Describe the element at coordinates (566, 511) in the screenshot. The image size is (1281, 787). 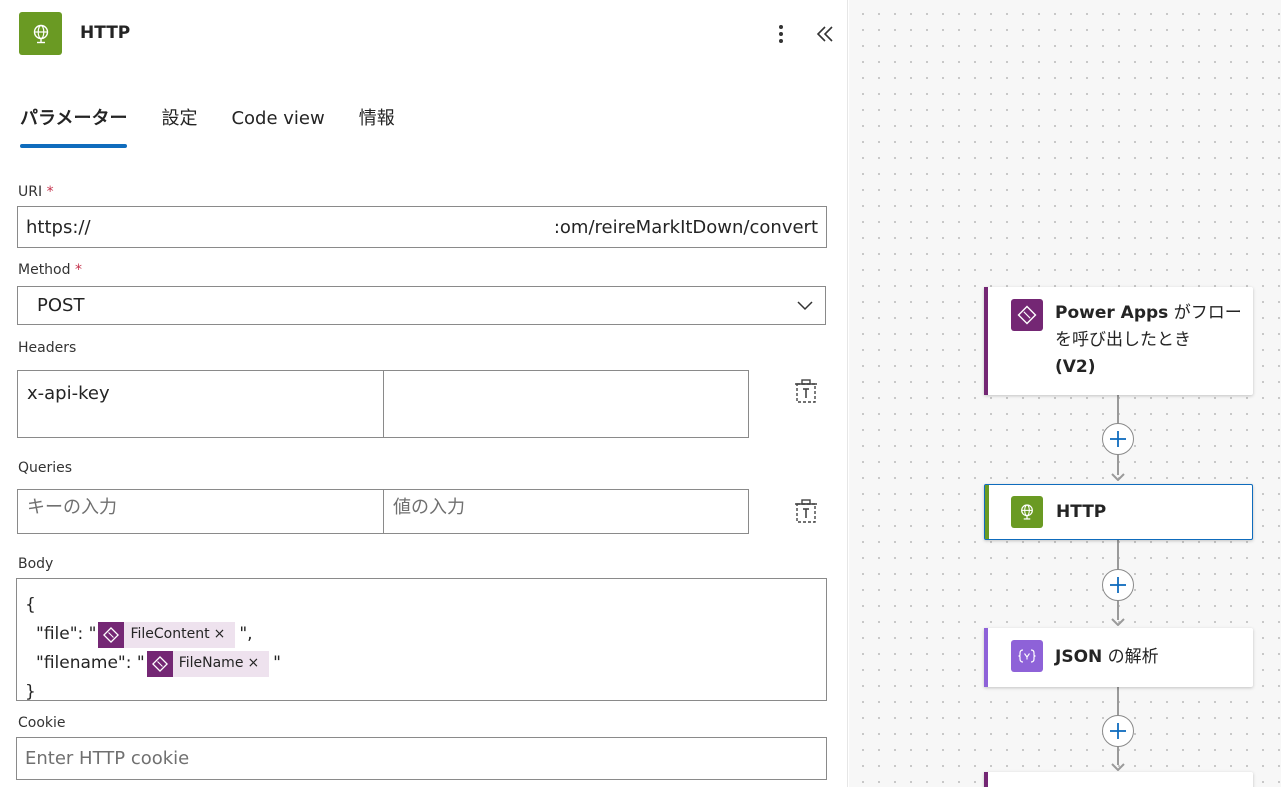
I see `query-value-input: 値の入力` at that location.